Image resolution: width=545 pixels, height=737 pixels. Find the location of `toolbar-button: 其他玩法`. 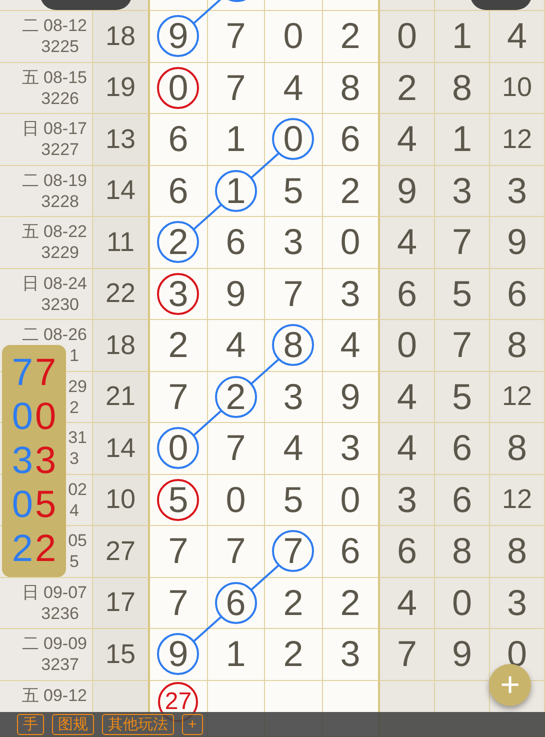

toolbar-button: 其他玩法 is located at coordinates (138, 724).